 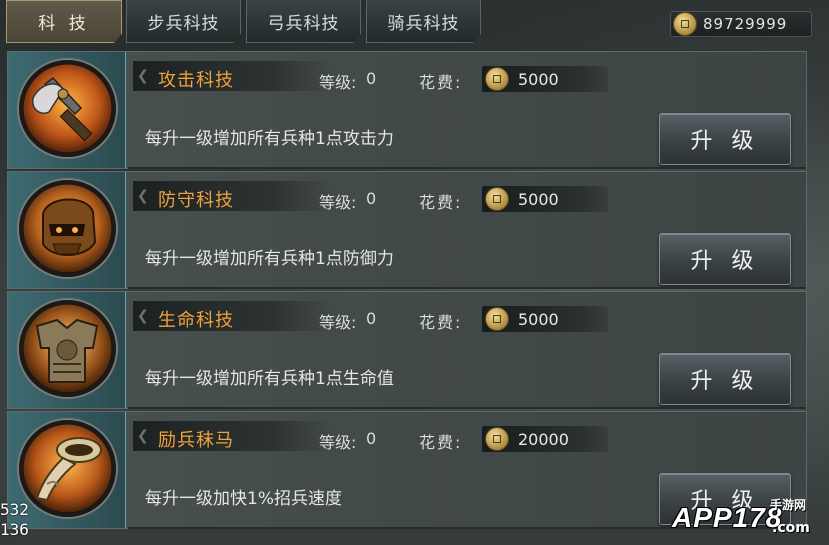 I want to click on tech-description: 每升一级增加所有兵种1点防御力, so click(x=269, y=259).